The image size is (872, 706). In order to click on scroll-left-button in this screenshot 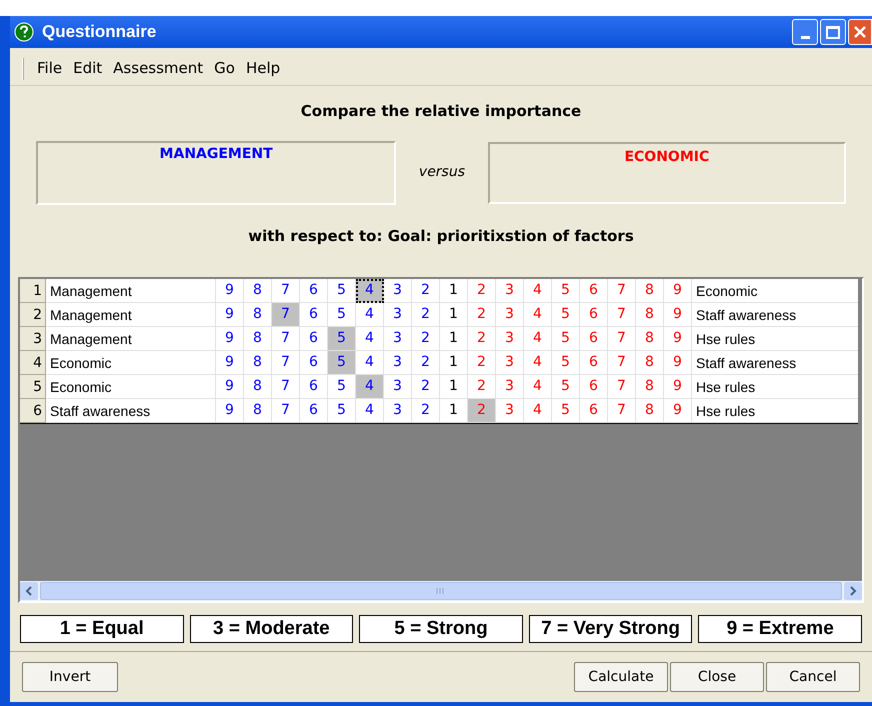, I will do `click(29, 591)`.